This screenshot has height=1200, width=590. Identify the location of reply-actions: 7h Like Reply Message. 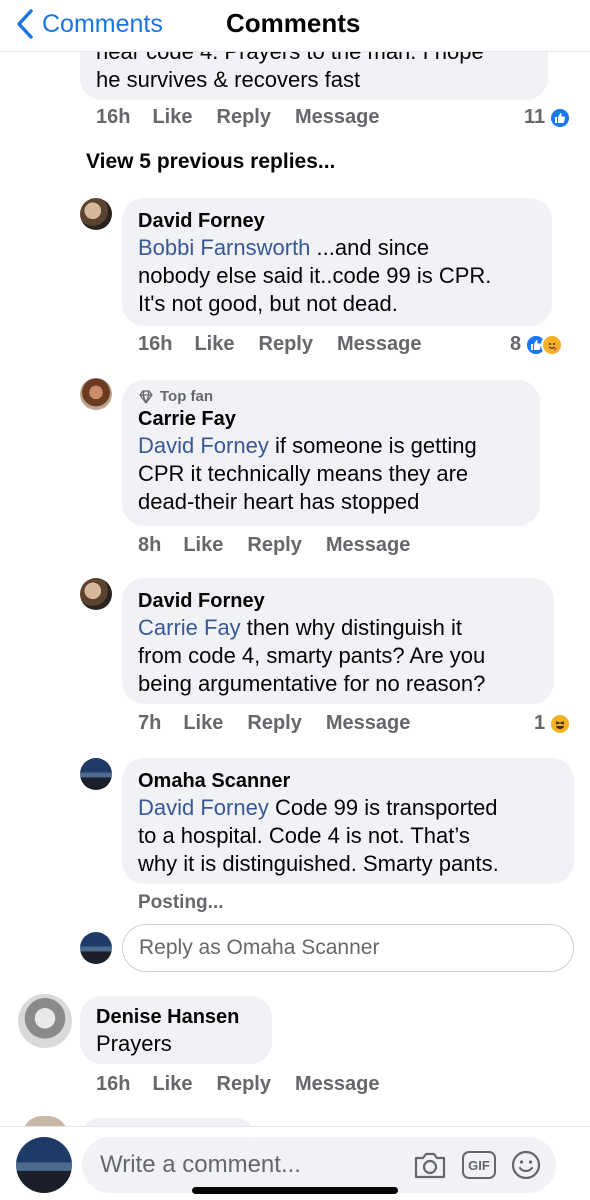
(286, 723).